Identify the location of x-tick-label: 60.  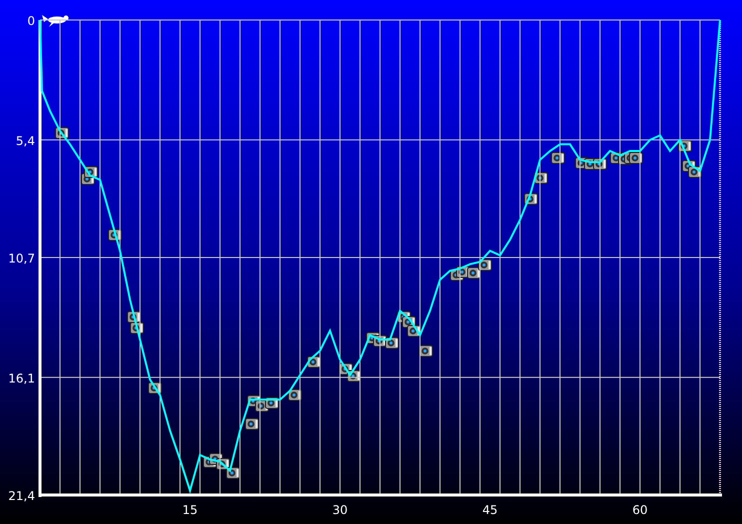
(640, 510).